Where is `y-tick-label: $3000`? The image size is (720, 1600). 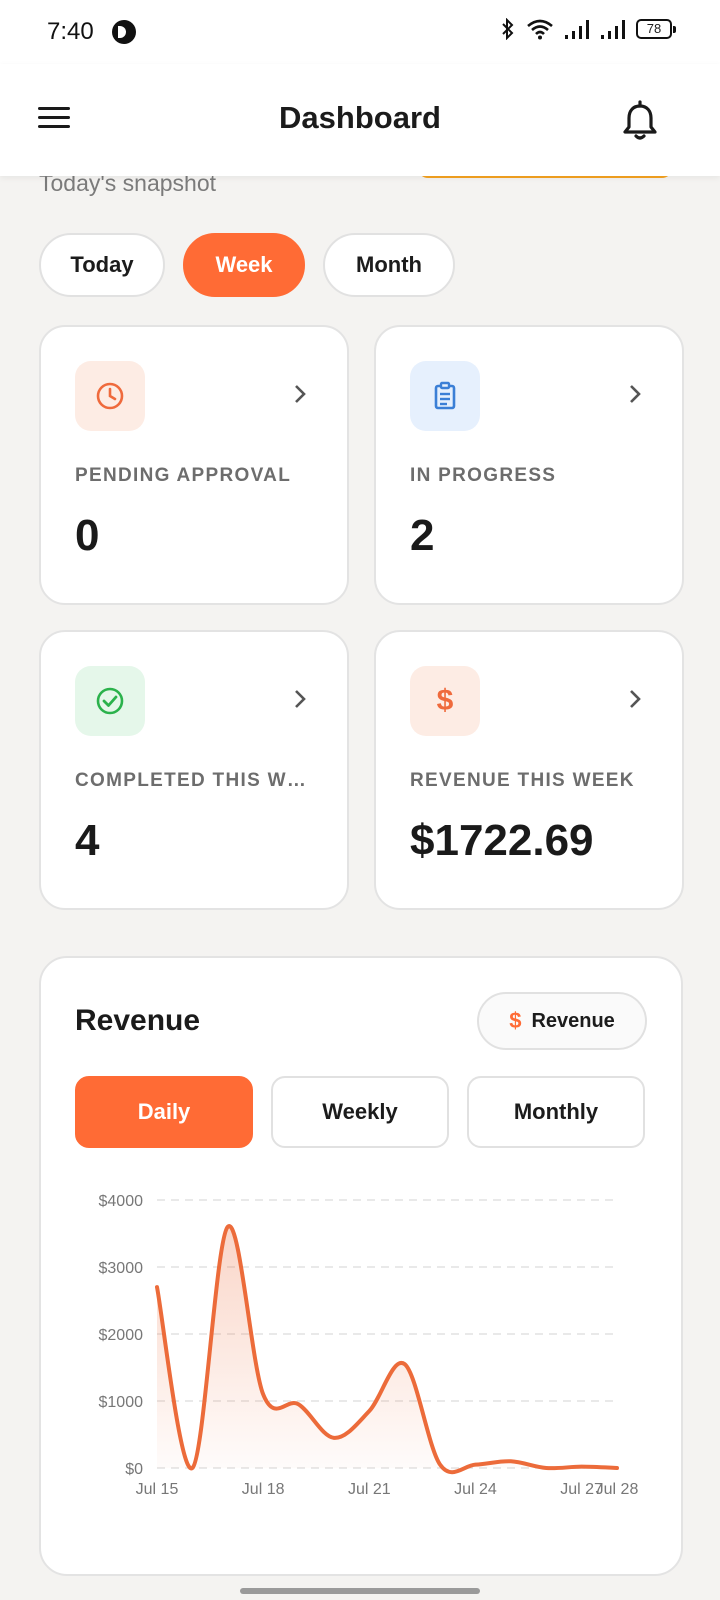 y-tick-label: $3000 is located at coordinates (121, 1268).